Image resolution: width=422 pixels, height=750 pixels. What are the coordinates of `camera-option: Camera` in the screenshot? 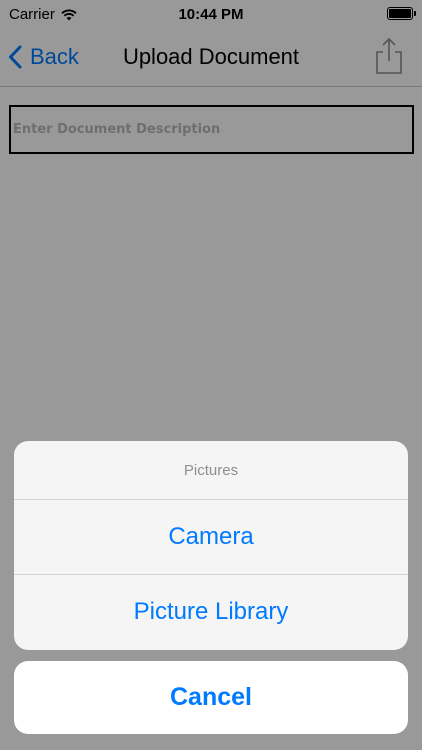 It's located at (211, 536).